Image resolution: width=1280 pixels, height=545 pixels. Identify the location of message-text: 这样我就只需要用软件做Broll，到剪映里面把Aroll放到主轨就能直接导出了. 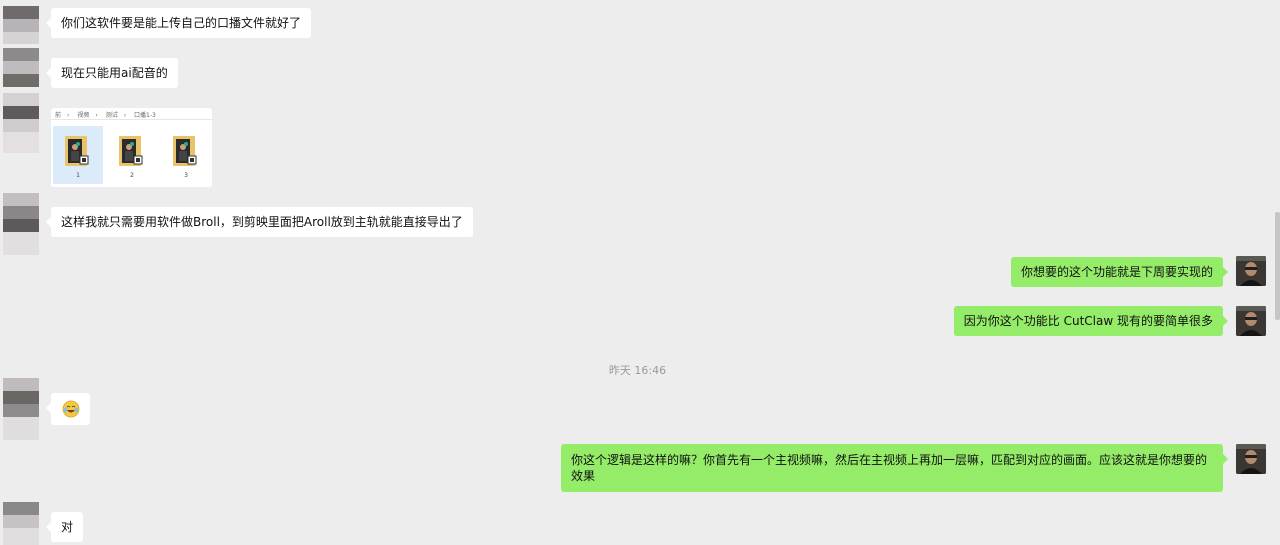
(262, 222).